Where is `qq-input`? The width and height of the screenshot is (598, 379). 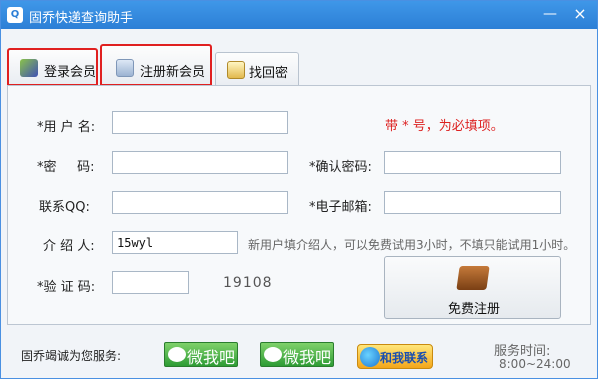 qq-input is located at coordinates (200, 202).